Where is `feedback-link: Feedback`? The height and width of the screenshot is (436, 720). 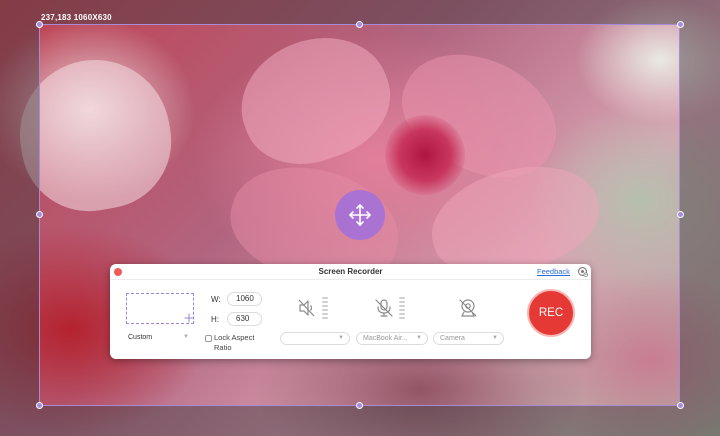 feedback-link: Feedback is located at coordinates (553, 271).